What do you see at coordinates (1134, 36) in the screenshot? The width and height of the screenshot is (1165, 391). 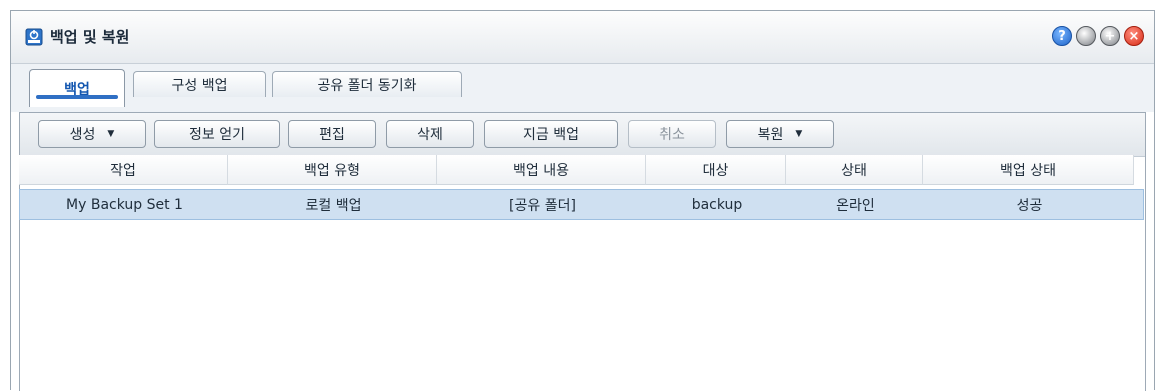 I see `close-icon: ×` at bounding box center [1134, 36].